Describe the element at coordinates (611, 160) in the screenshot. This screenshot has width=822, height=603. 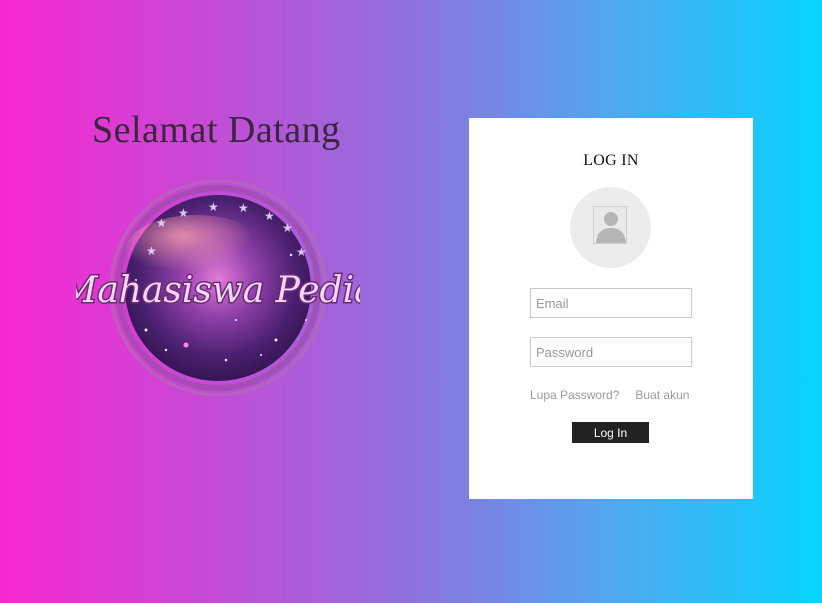
I see `login-title: LOG IN` at that location.